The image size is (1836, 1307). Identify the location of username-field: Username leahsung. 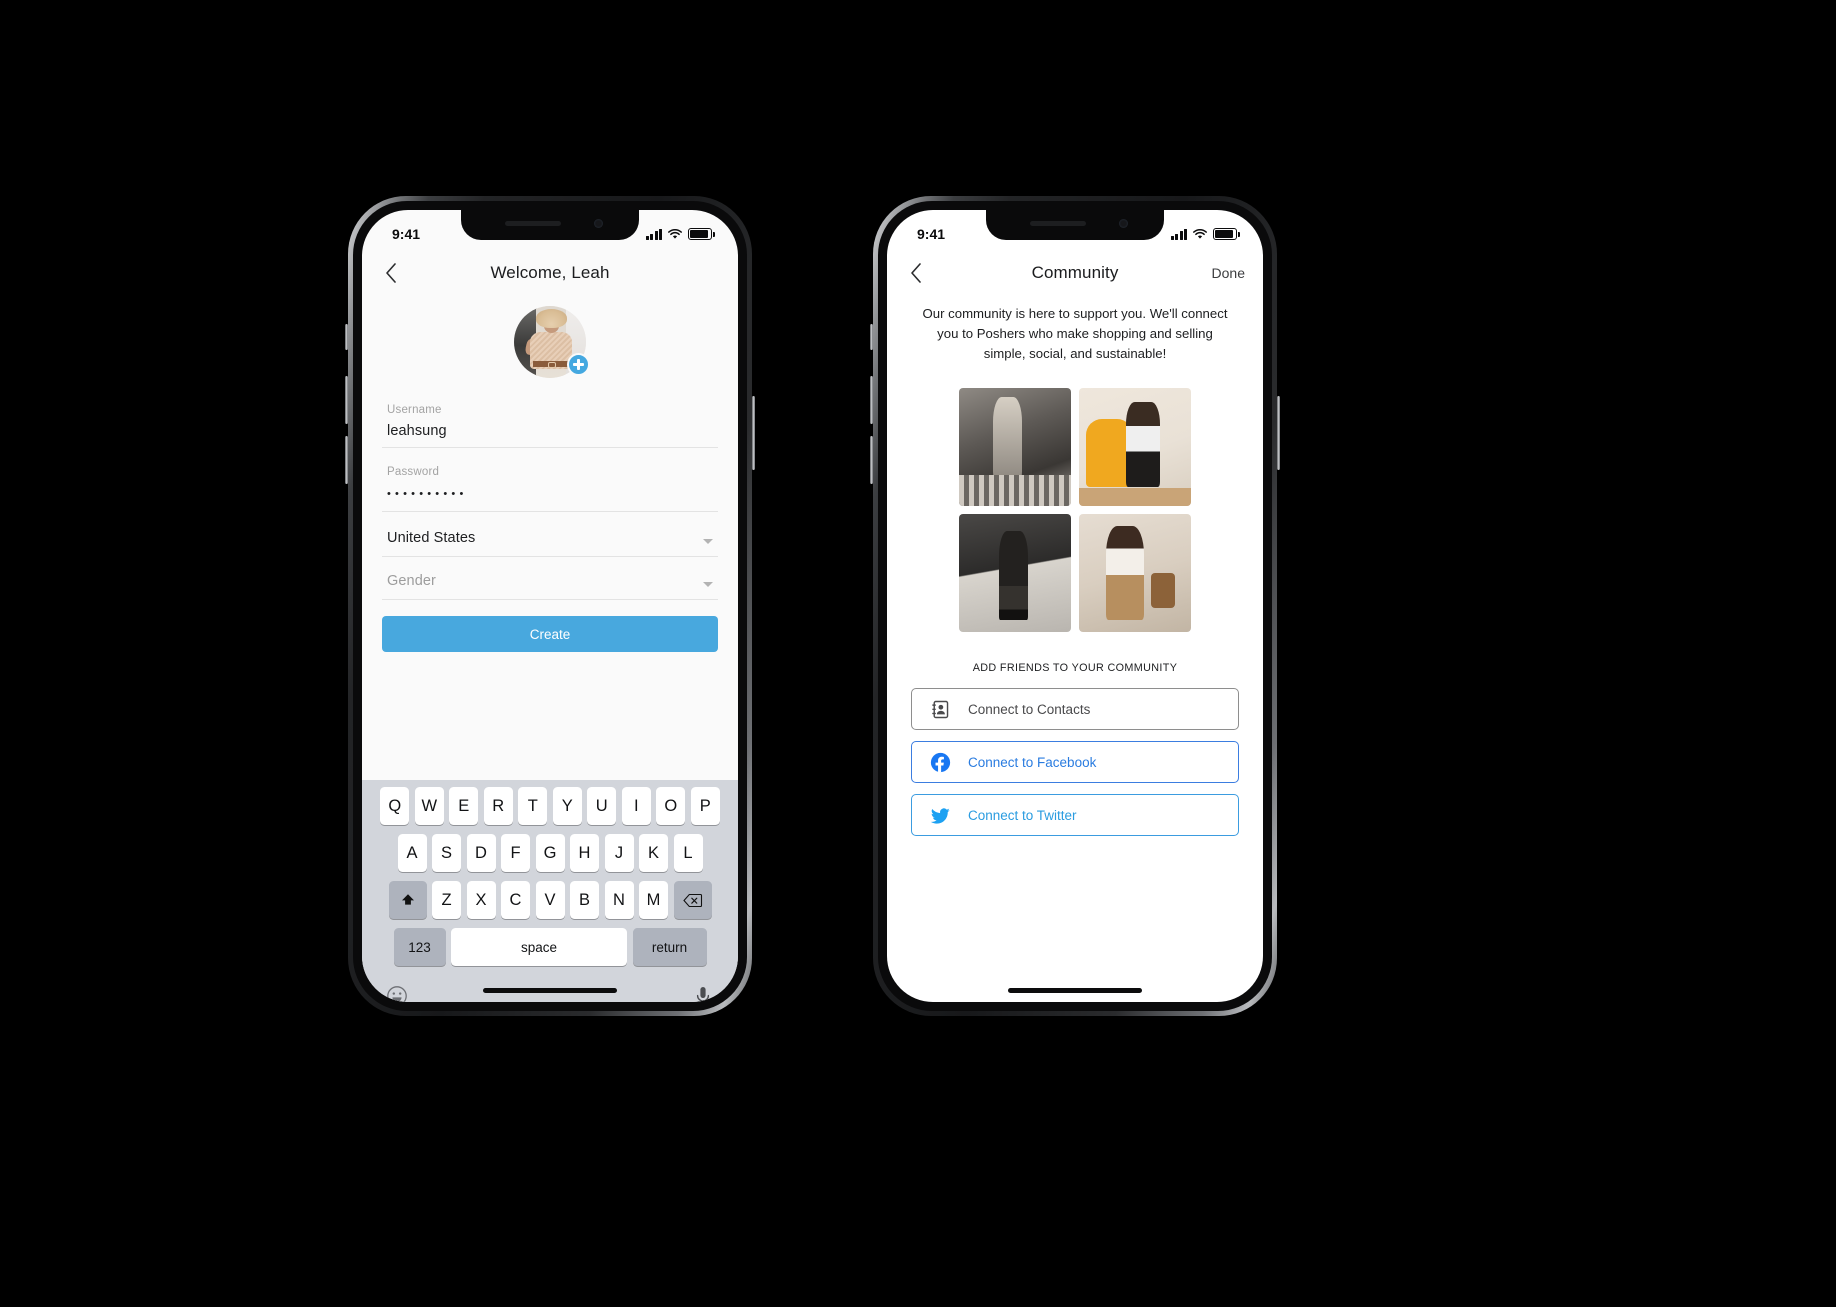
(550, 426).